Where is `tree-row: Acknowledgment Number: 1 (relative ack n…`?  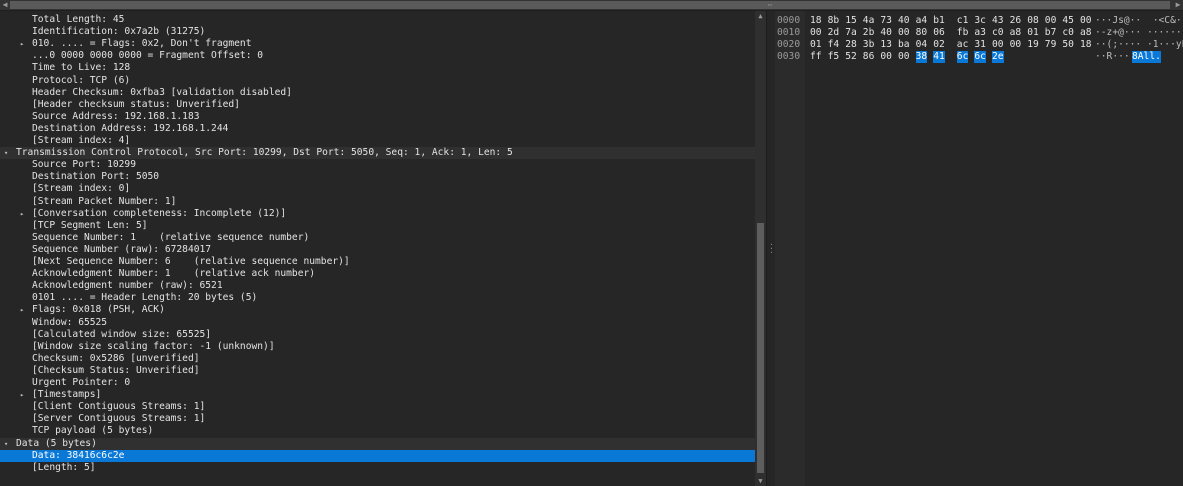
tree-row: Acknowledgment Number: 1 (relative ack n… is located at coordinates (377, 274).